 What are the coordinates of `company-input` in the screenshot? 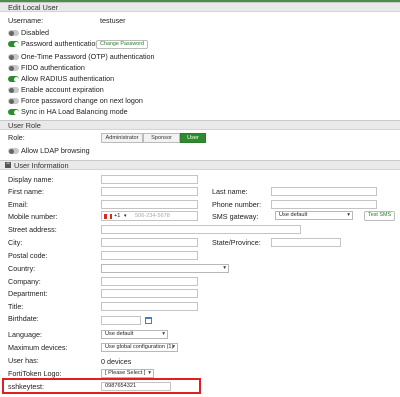 It's located at (149, 281).